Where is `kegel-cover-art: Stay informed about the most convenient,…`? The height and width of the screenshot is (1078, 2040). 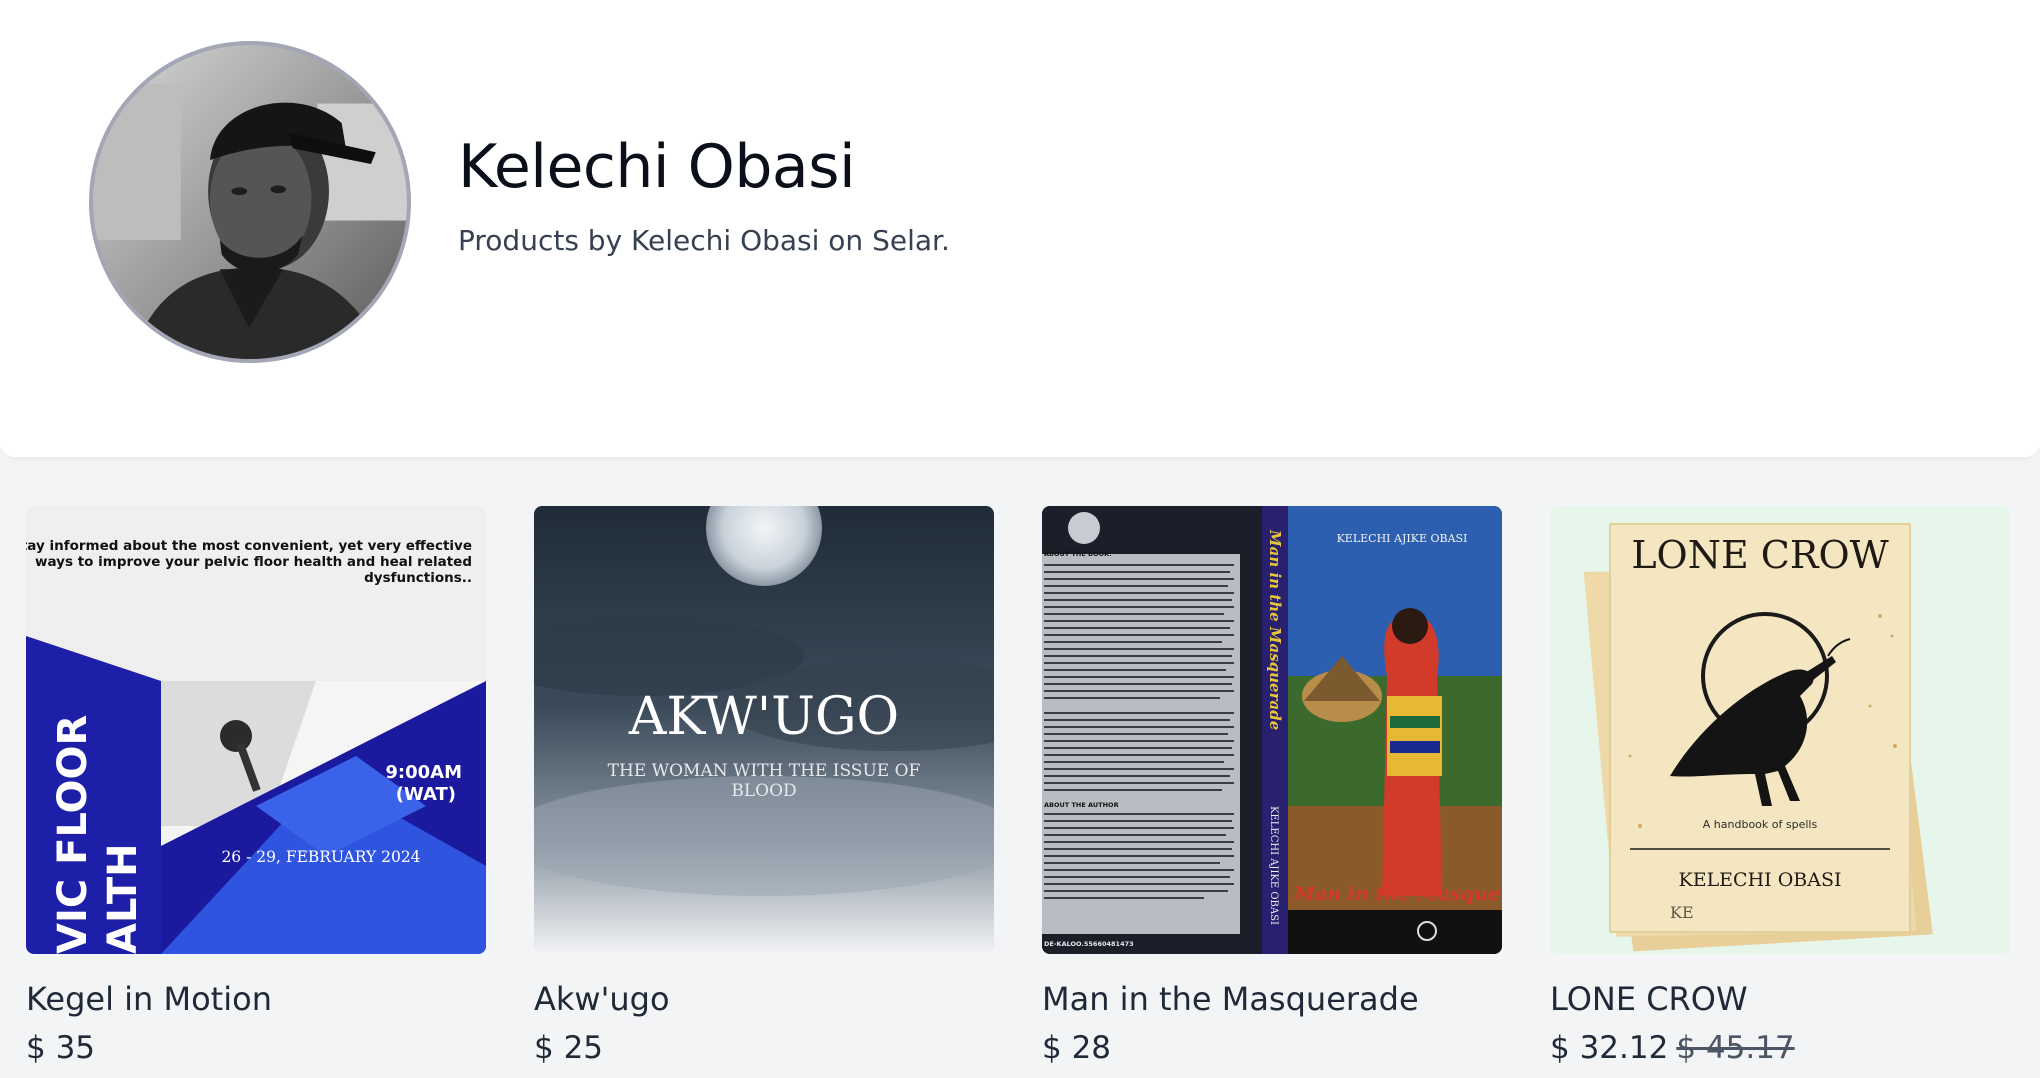
kegel-cover-art: Stay informed about the most convenient,… is located at coordinates (256, 730).